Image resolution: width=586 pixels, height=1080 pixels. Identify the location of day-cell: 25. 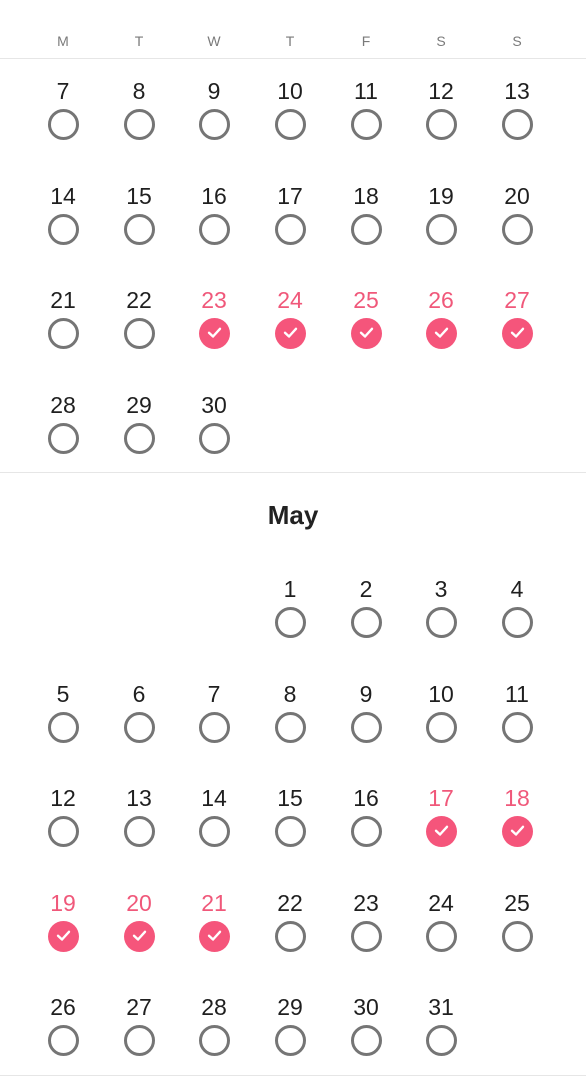
(366, 327).